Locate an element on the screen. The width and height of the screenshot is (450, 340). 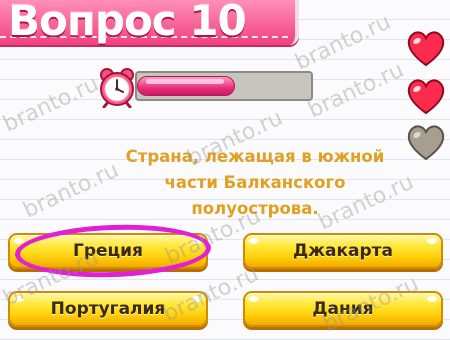
question-number-title: Вопрос 10 is located at coordinates (127, 22).